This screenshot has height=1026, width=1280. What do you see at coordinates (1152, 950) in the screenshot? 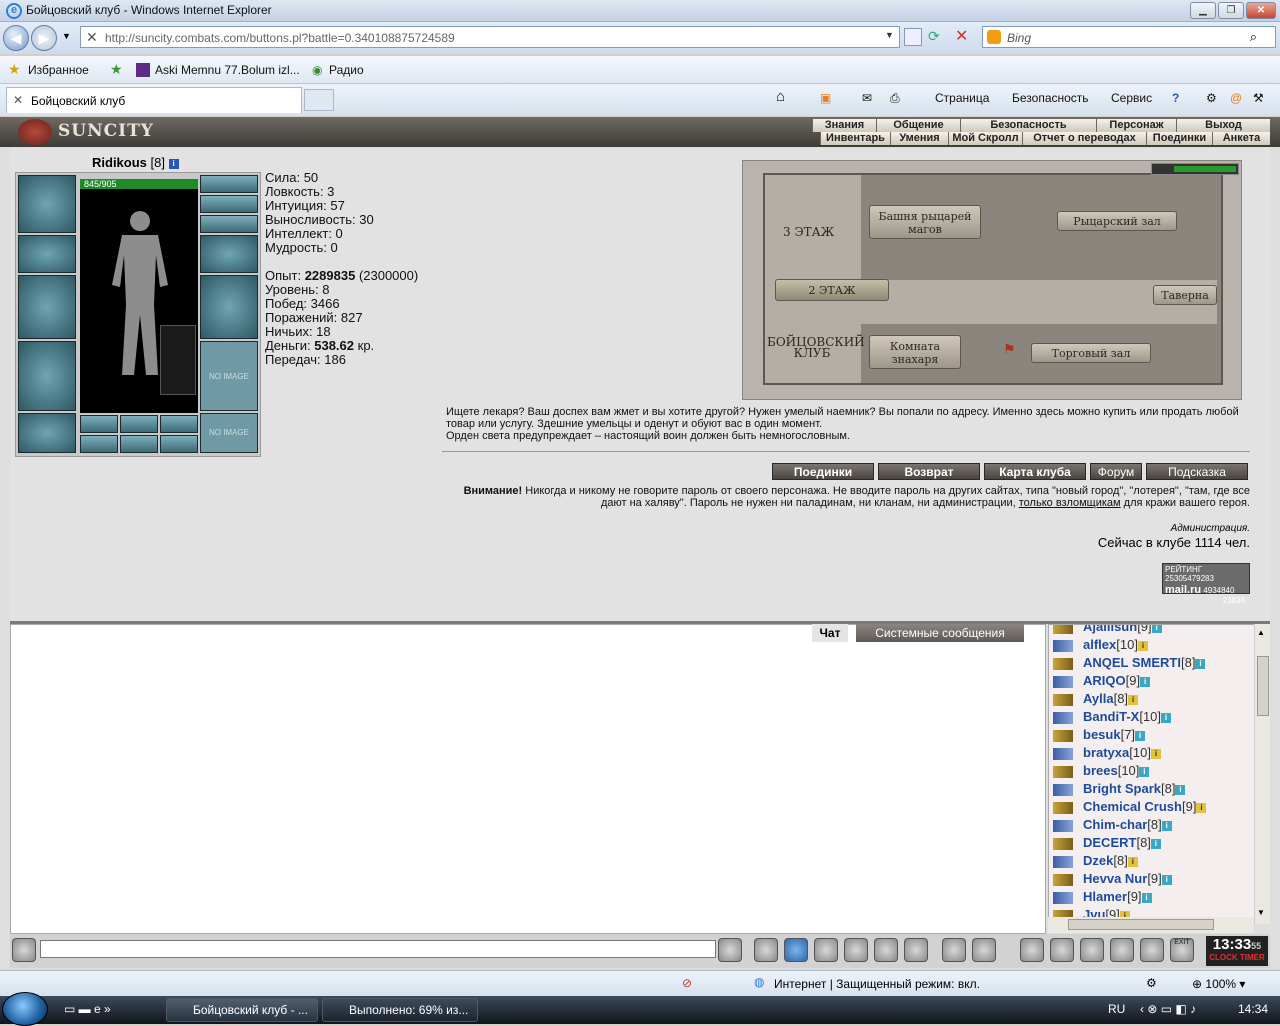
I see `lock-icon` at bounding box center [1152, 950].